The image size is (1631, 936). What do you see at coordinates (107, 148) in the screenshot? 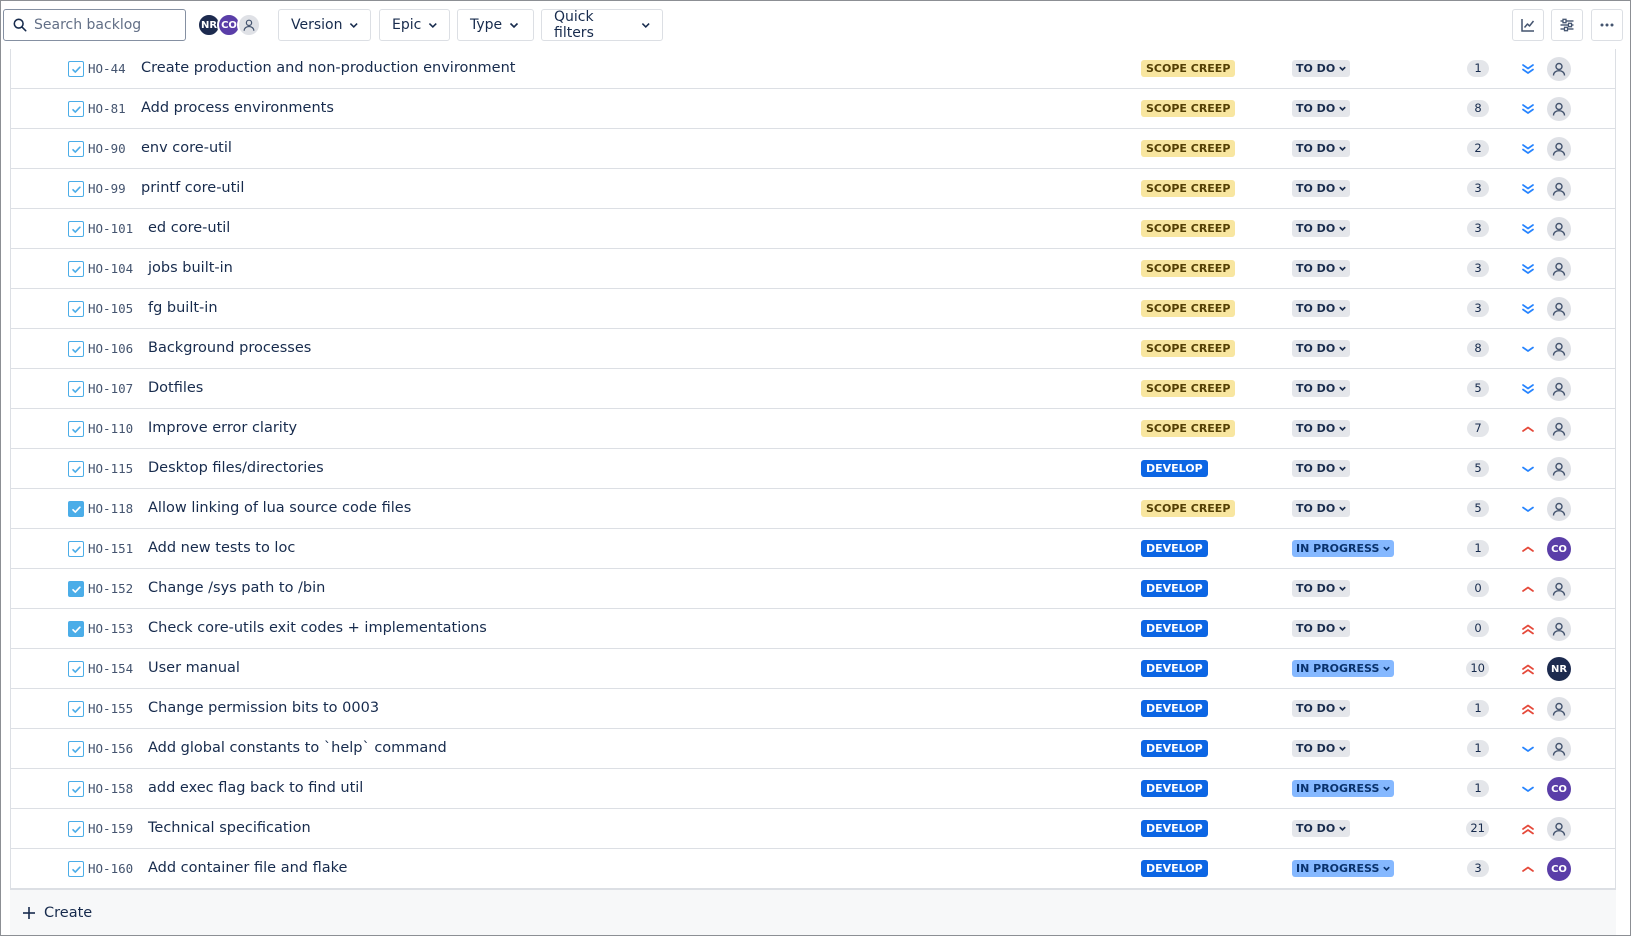
I see `issue-key: HO-90` at bounding box center [107, 148].